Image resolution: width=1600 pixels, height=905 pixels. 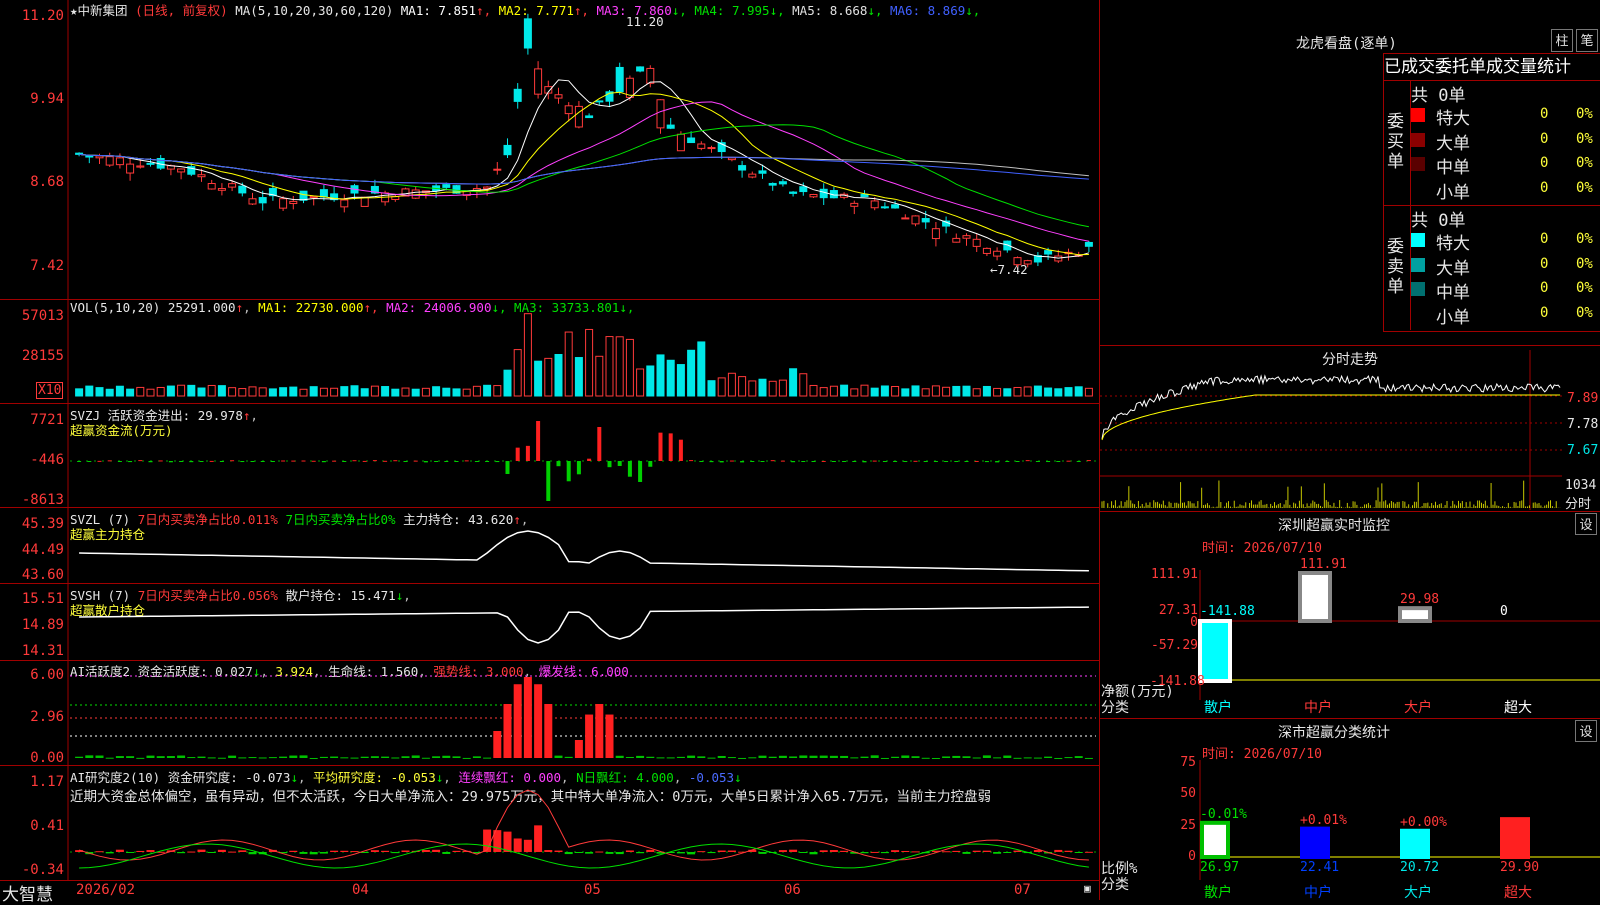 I want to click on sz-monitor-xlabel: 分类, so click(x=1115, y=708).